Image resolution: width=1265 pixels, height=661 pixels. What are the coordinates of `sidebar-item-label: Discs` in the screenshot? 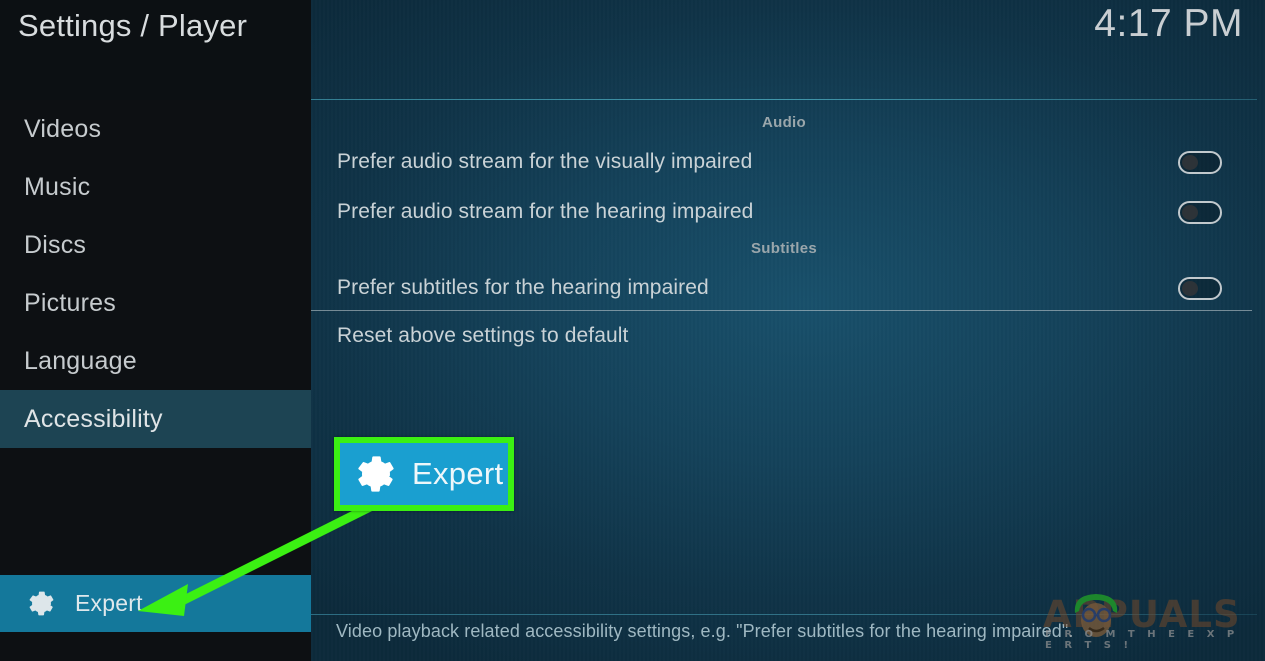 It's located at (55, 244).